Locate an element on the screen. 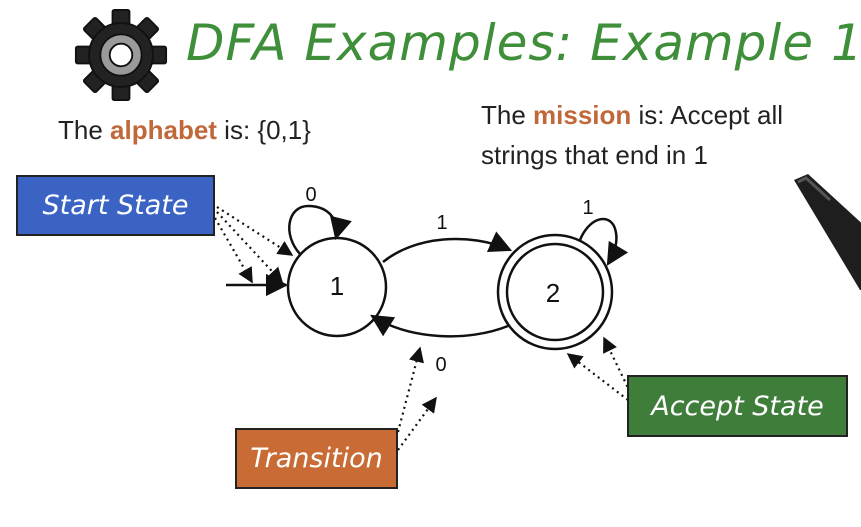  transition-1-2-label: 1 is located at coordinates (441, 223).